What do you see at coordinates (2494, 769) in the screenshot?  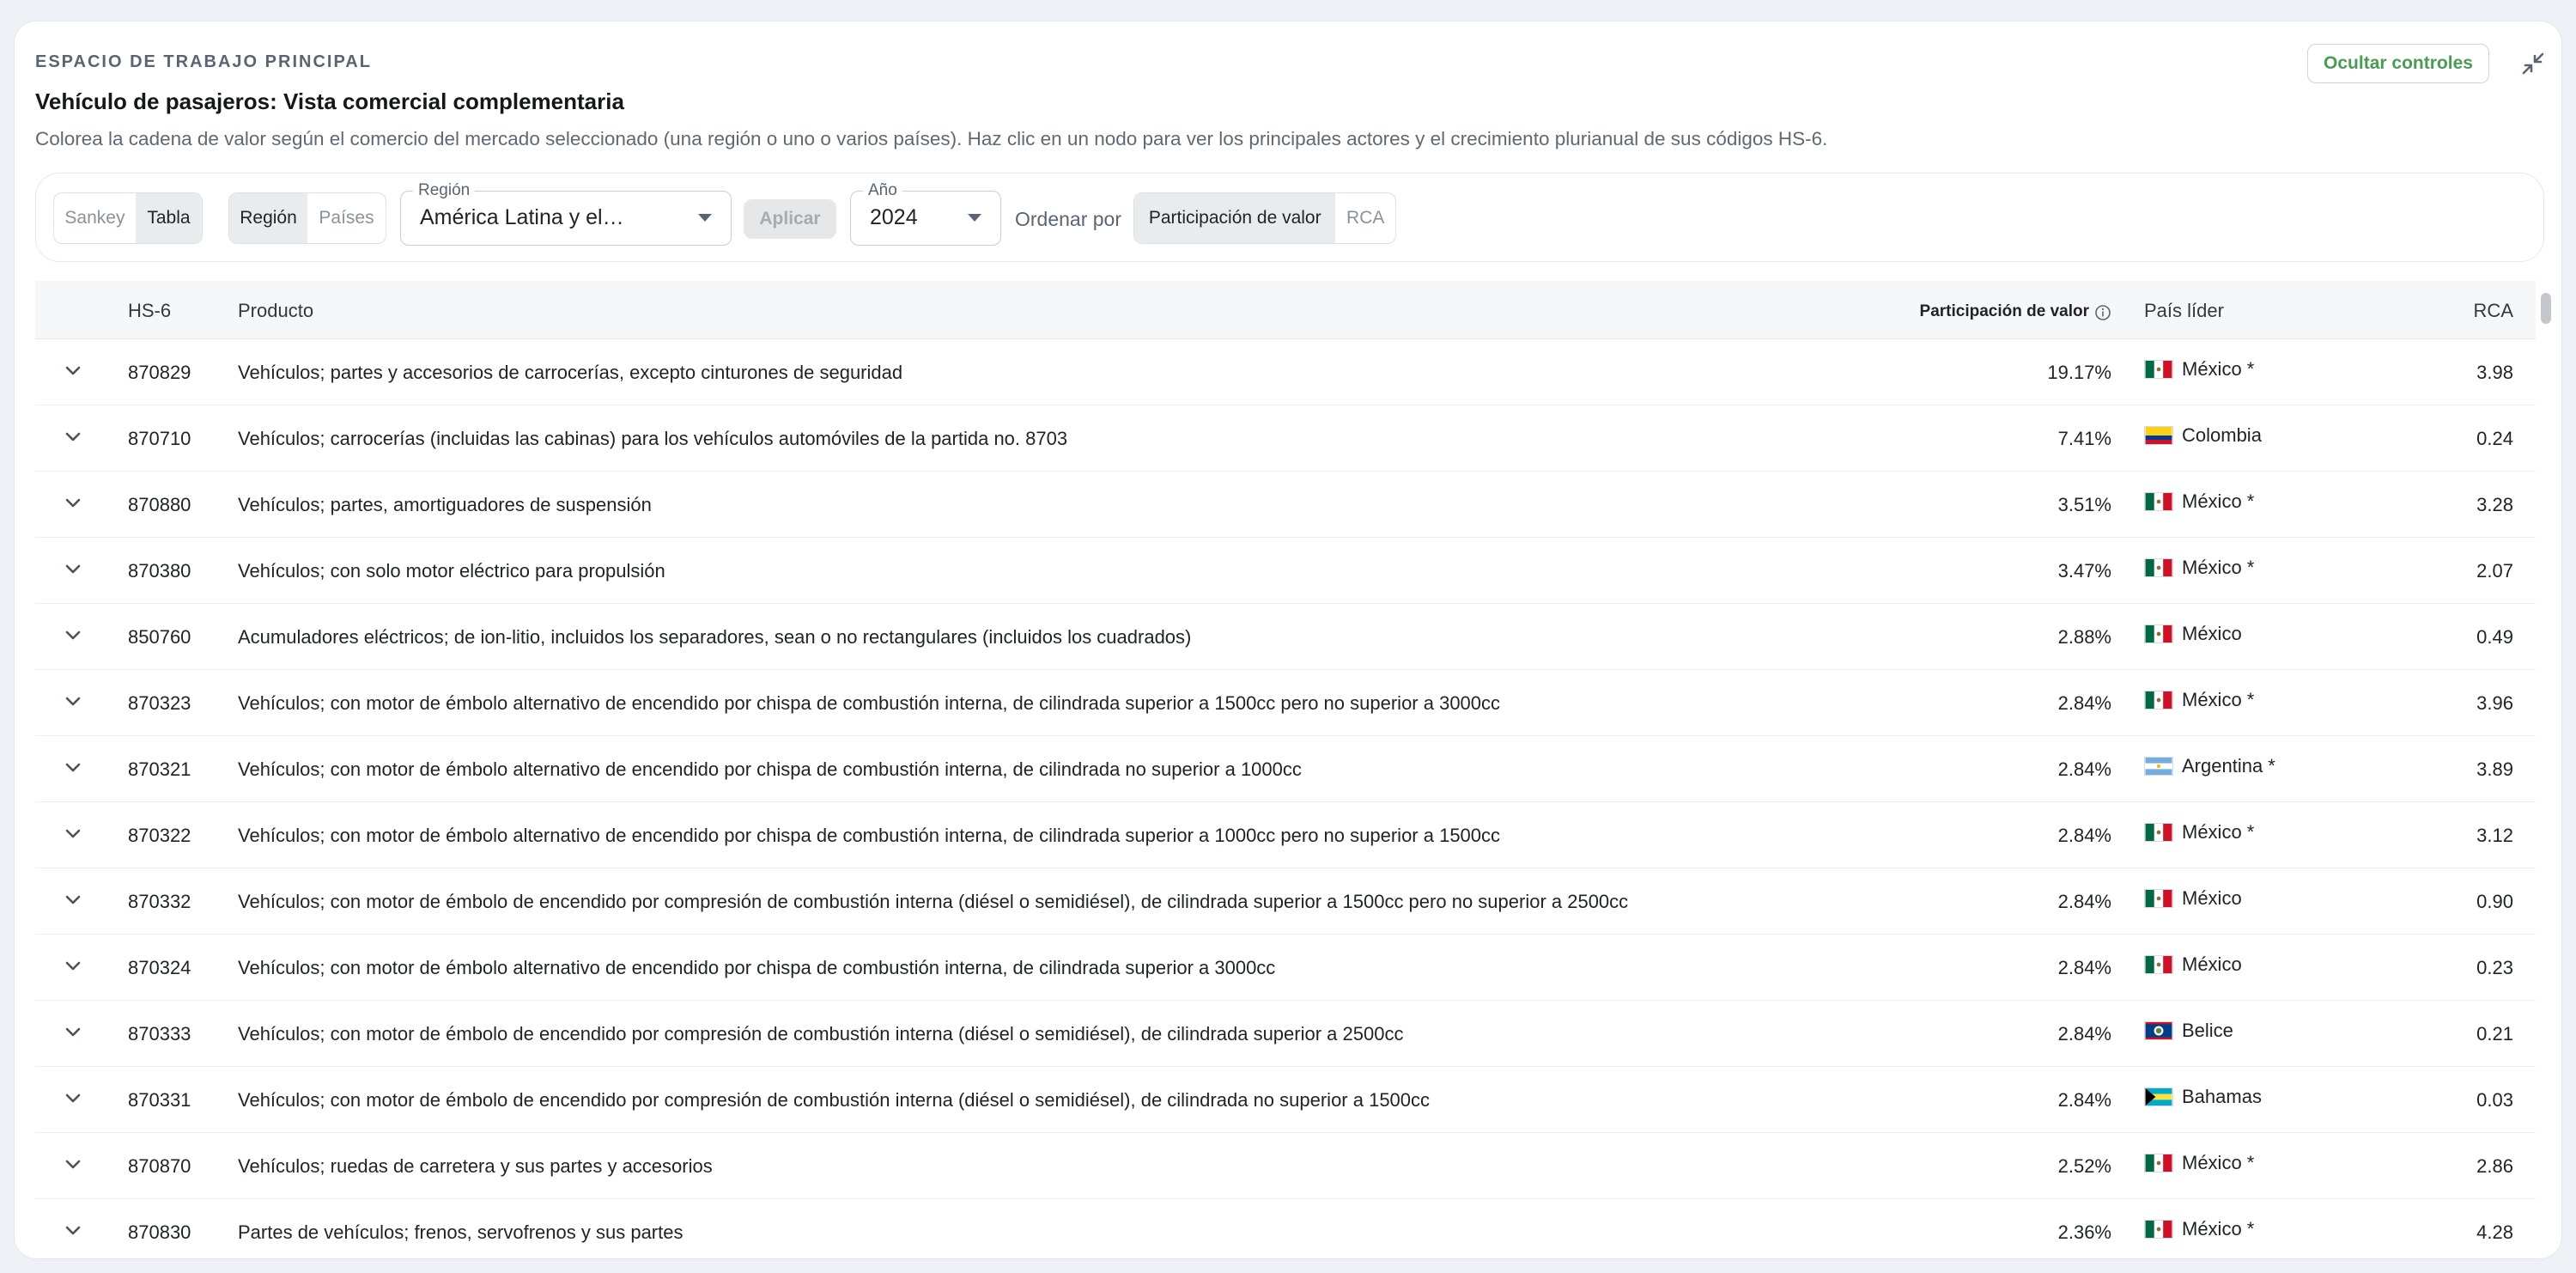 I see `rca-value: 3.89` at bounding box center [2494, 769].